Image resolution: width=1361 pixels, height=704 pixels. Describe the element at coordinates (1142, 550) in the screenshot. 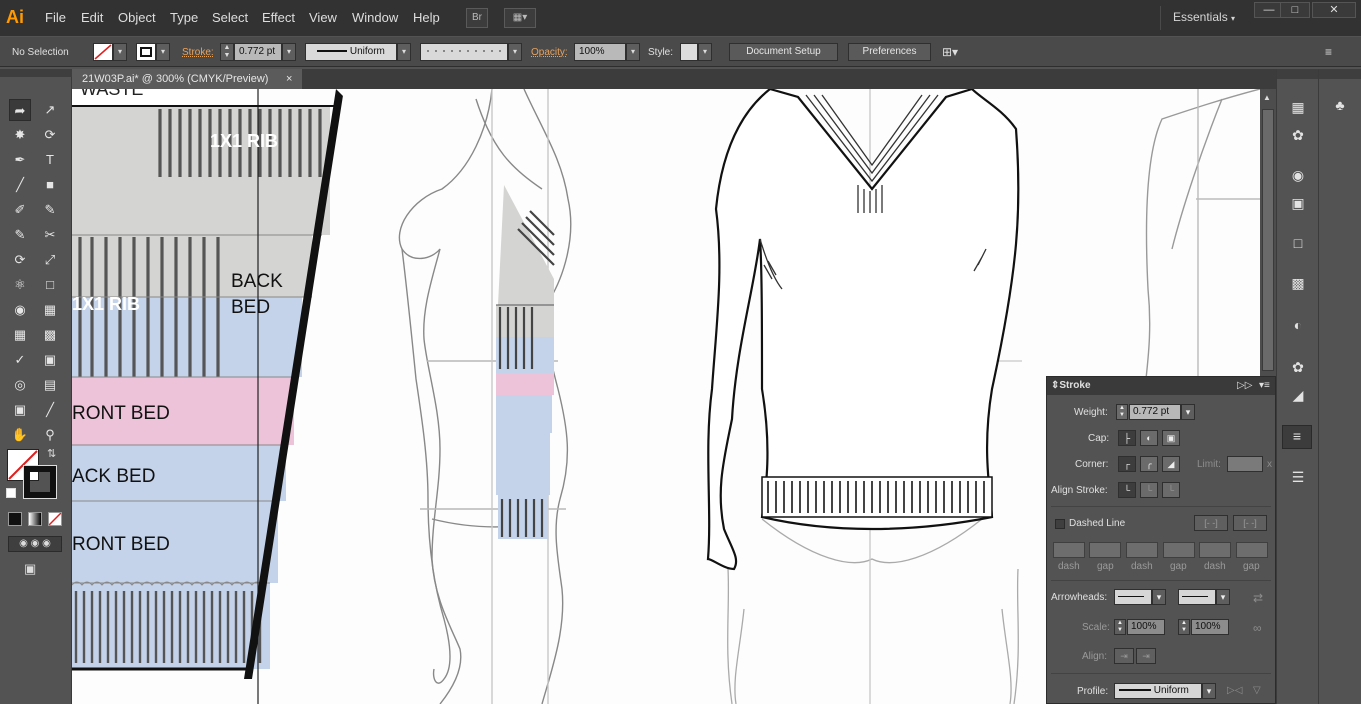

I see `dash-2-input` at that location.